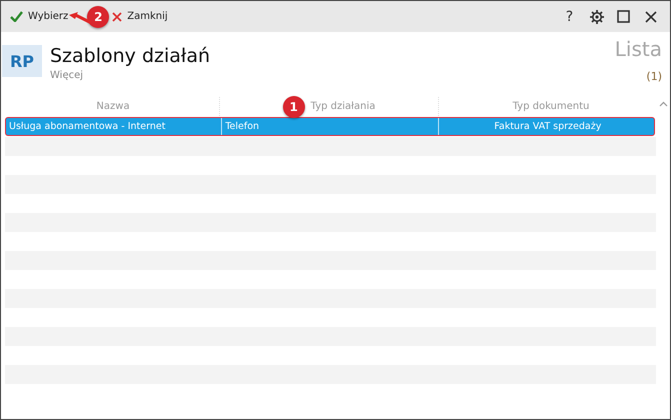  Describe the element at coordinates (98, 17) in the screenshot. I see `callout-badge: 2` at that location.